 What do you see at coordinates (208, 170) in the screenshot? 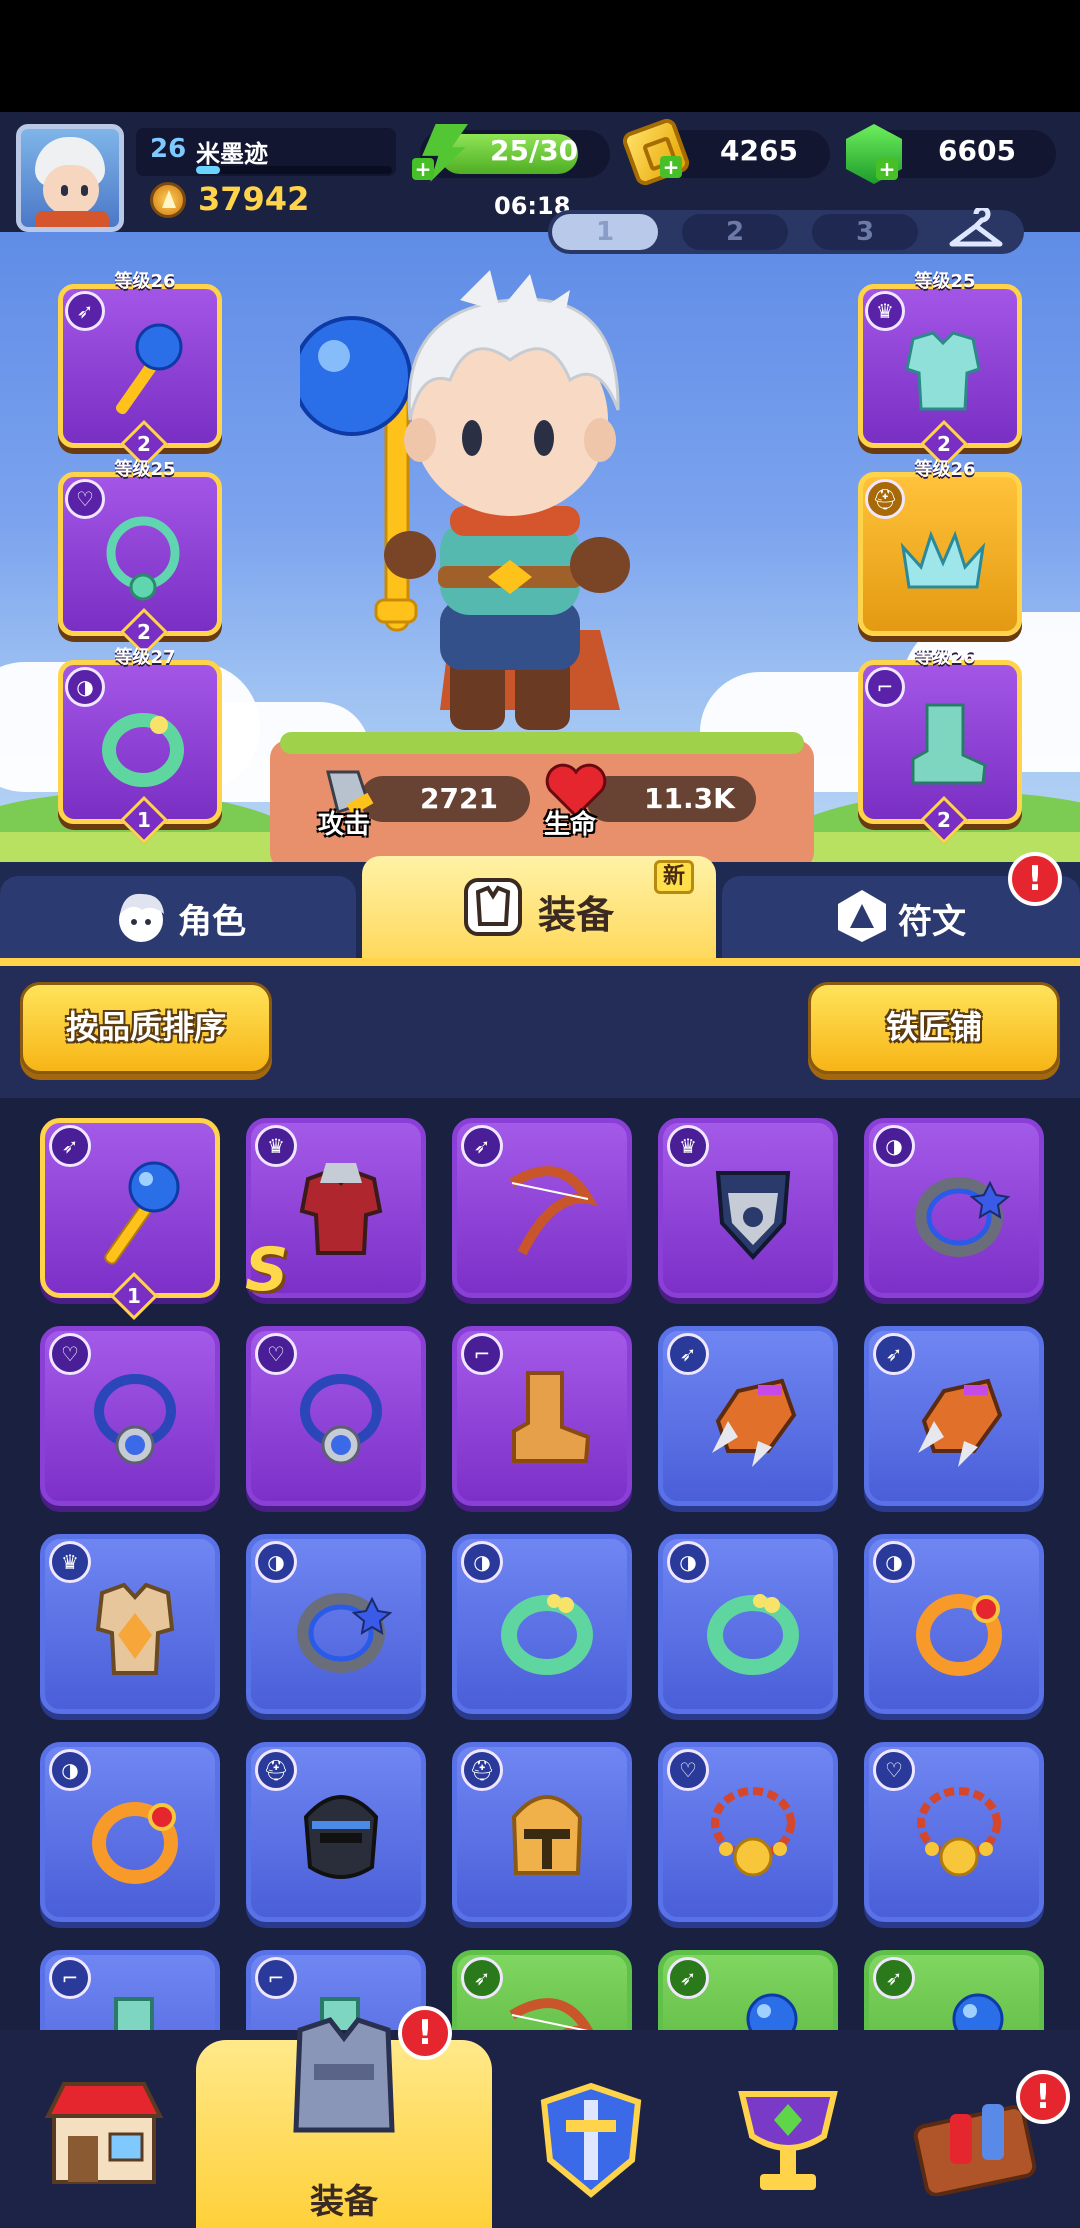
I see `xp-bar-fill` at bounding box center [208, 170].